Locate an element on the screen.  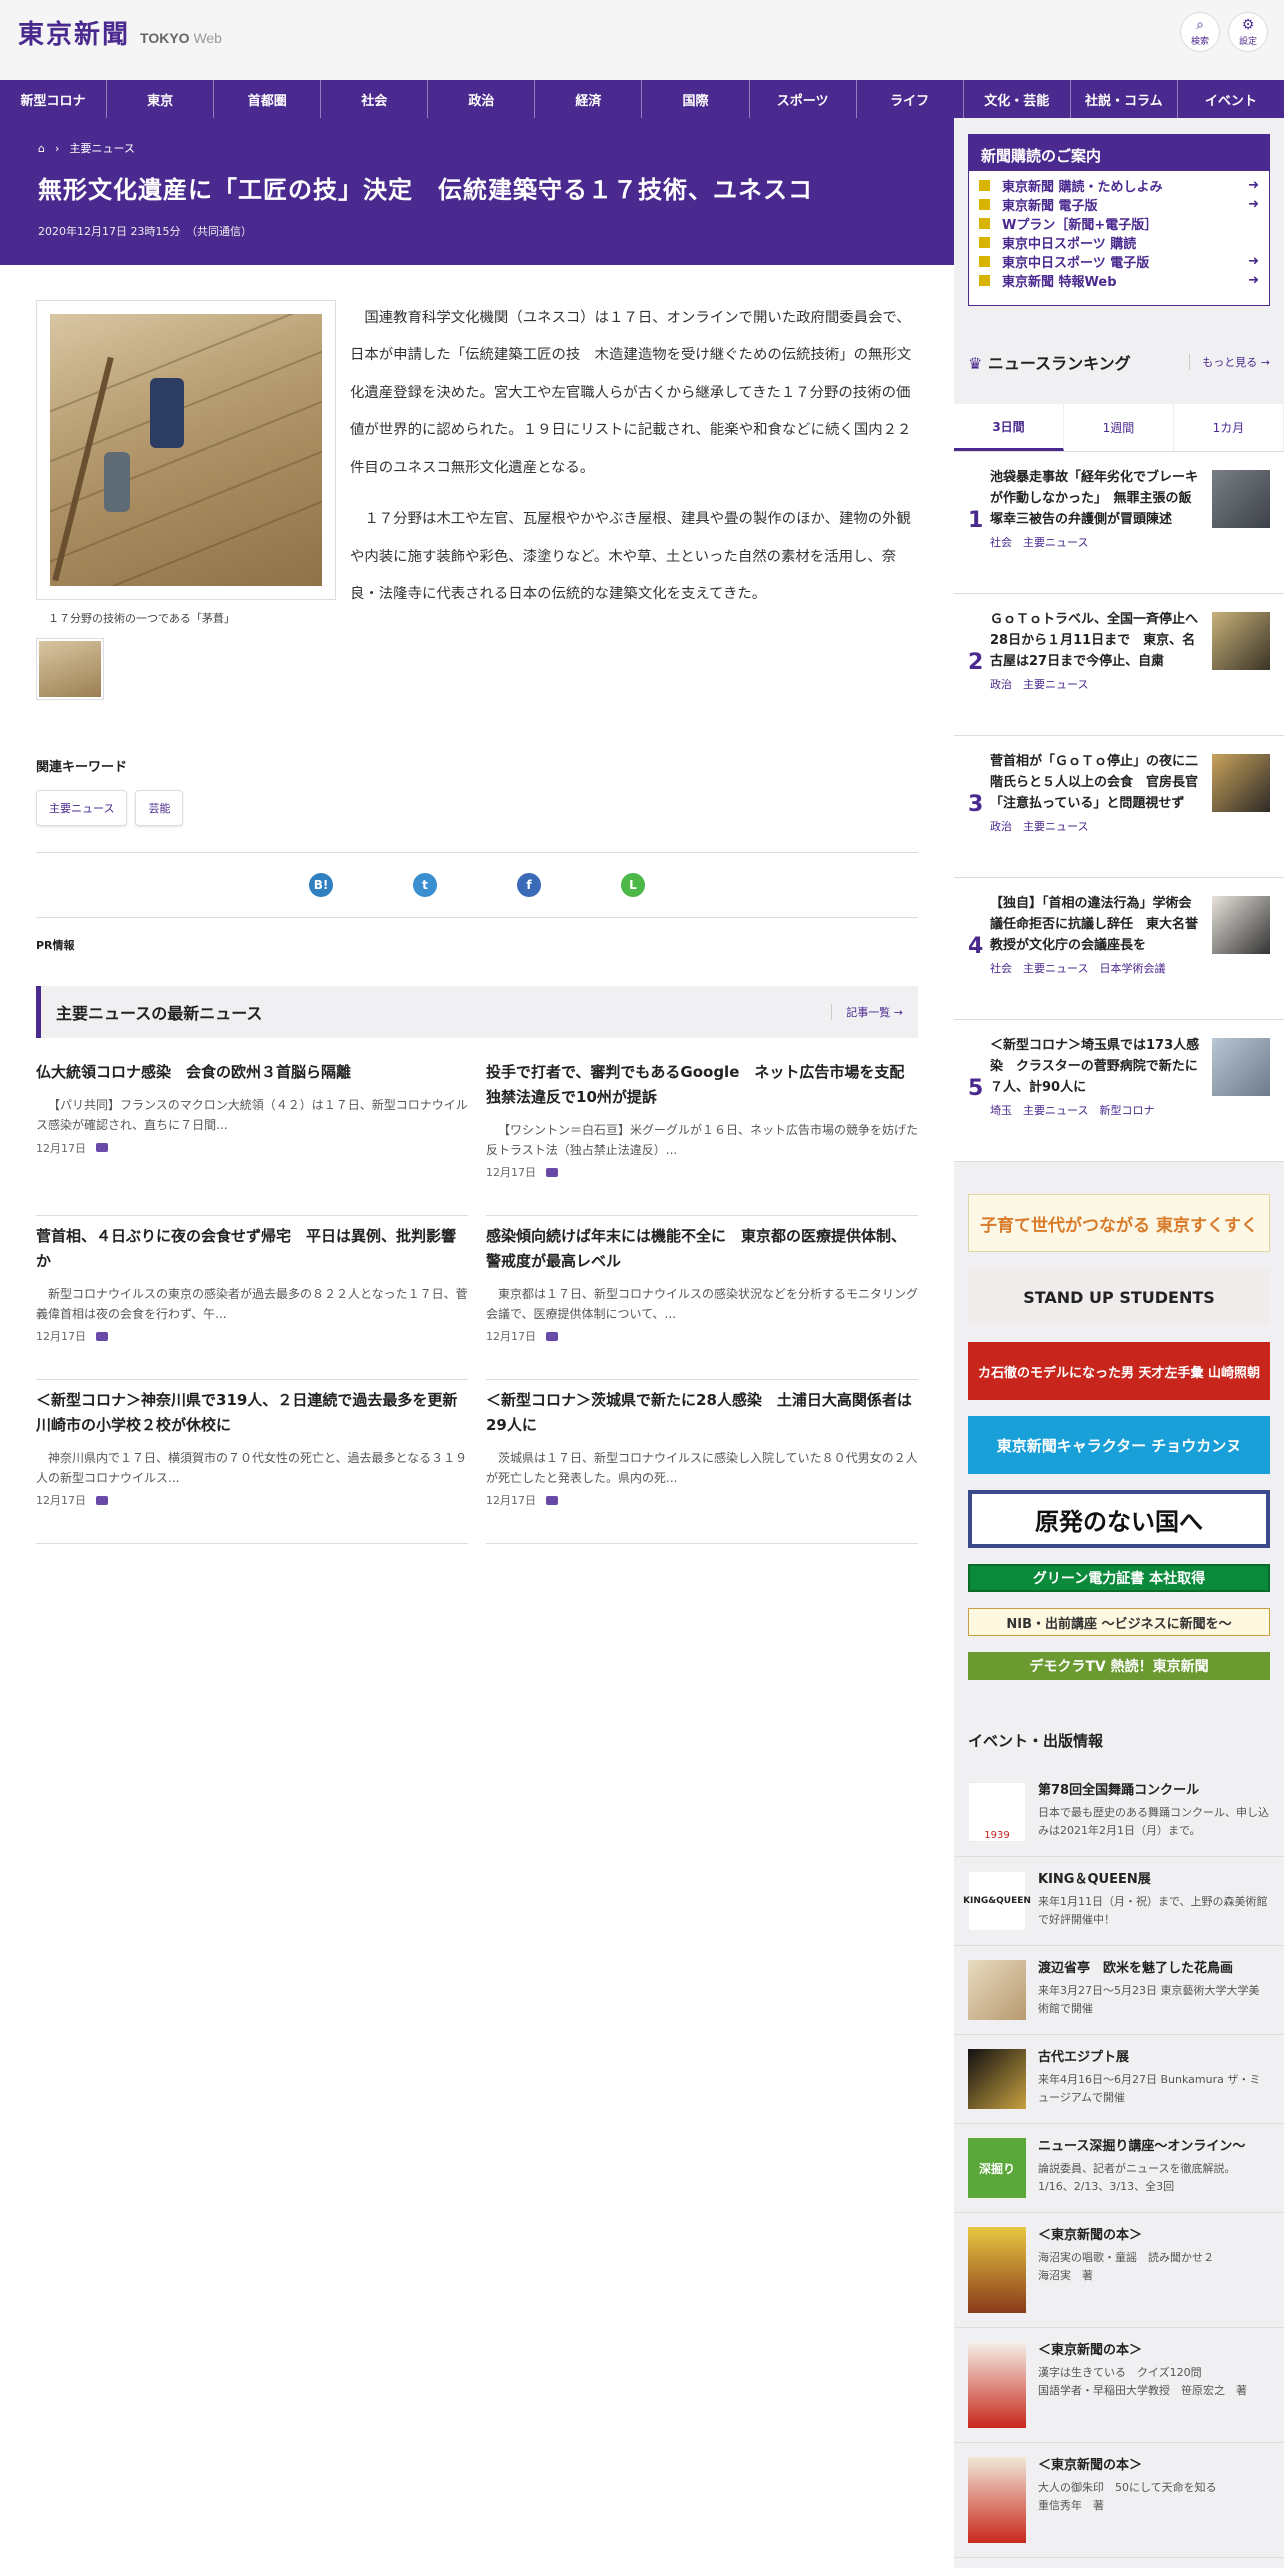
event-title: 古代エジプト展 is located at coordinates (1154, 2058).